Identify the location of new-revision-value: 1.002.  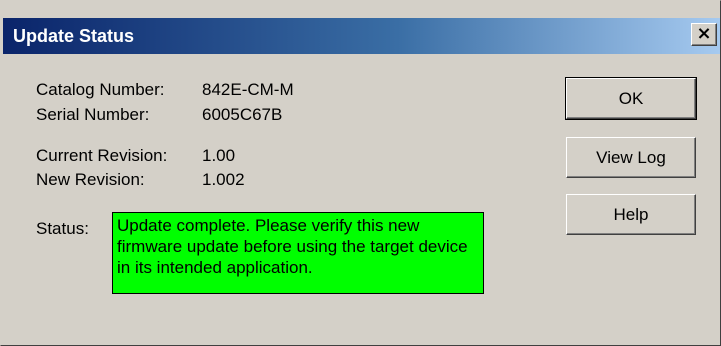
(223, 179).